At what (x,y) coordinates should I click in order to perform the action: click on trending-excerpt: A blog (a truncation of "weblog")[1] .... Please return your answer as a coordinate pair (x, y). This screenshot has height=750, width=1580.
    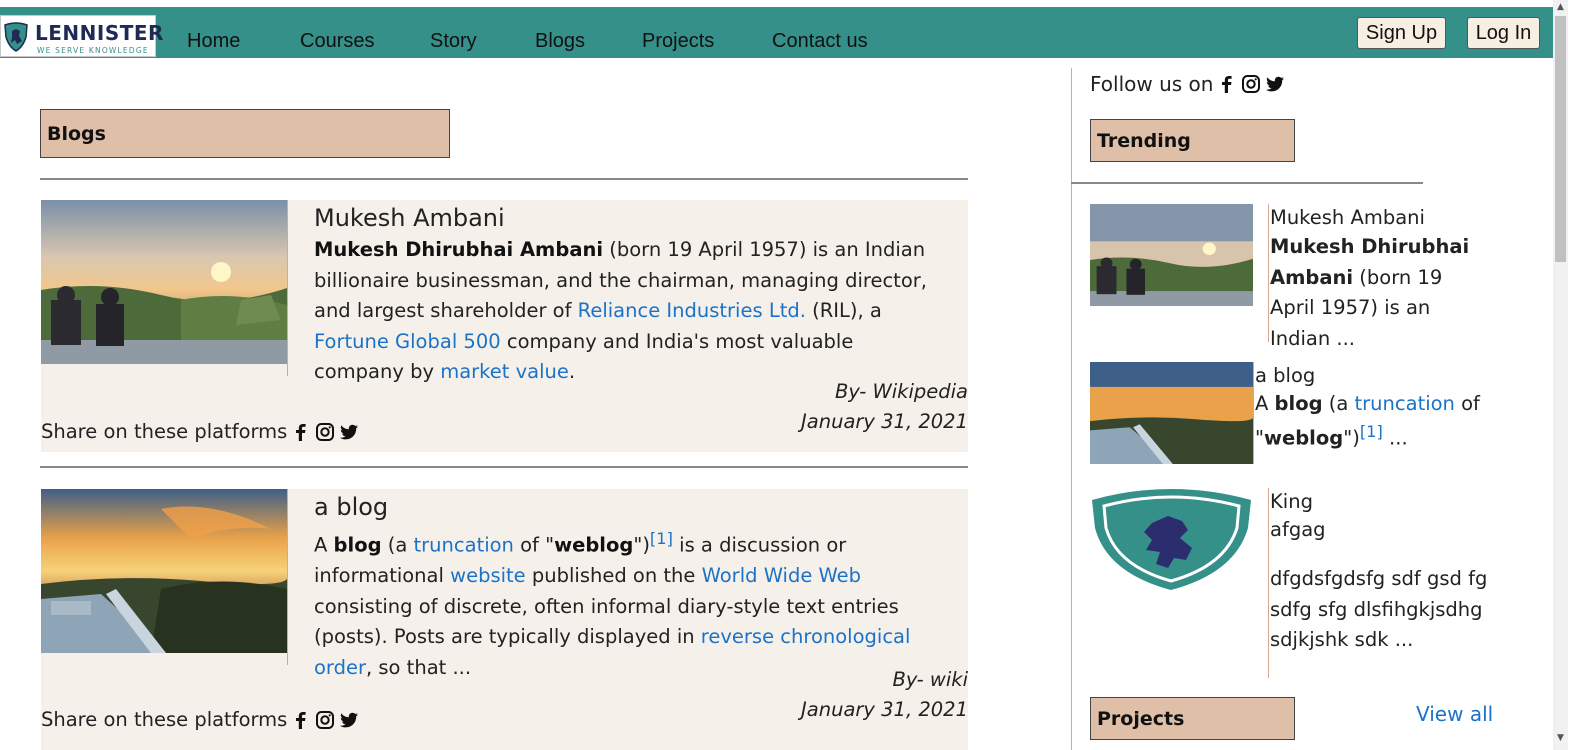
    Looking at the image, I should click on (1375, 421).